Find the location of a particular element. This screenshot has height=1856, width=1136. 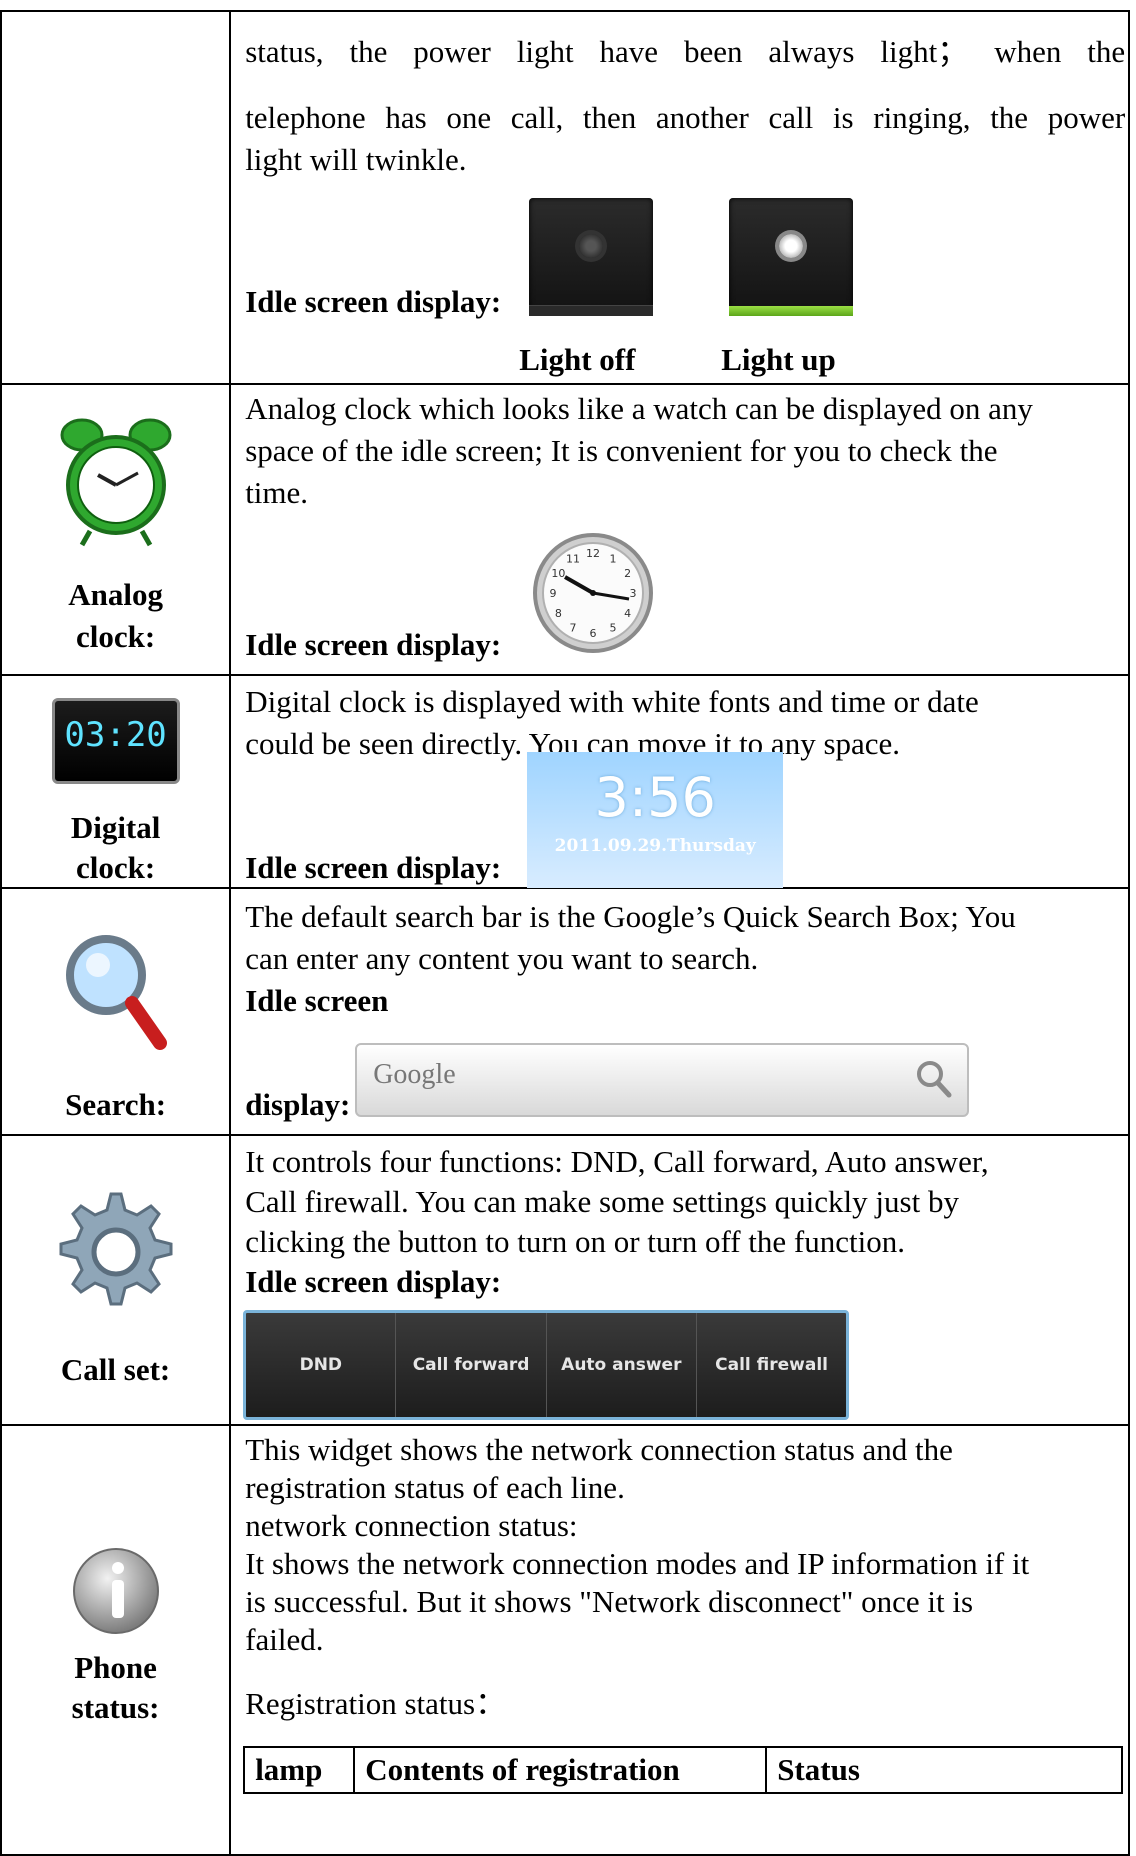

clock-numeral: 8 is located at coordinates (558, 613).